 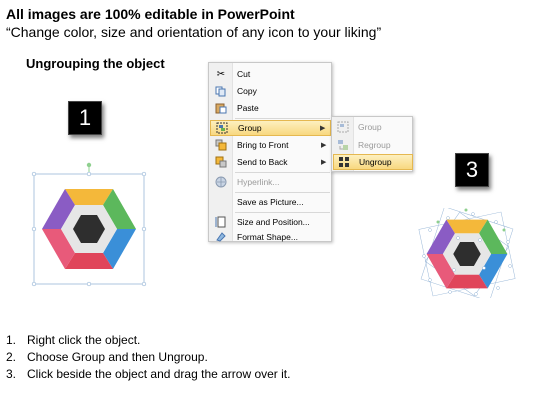 I want to click on ungrouped-hexagon-object, so click(x=467, y=253).